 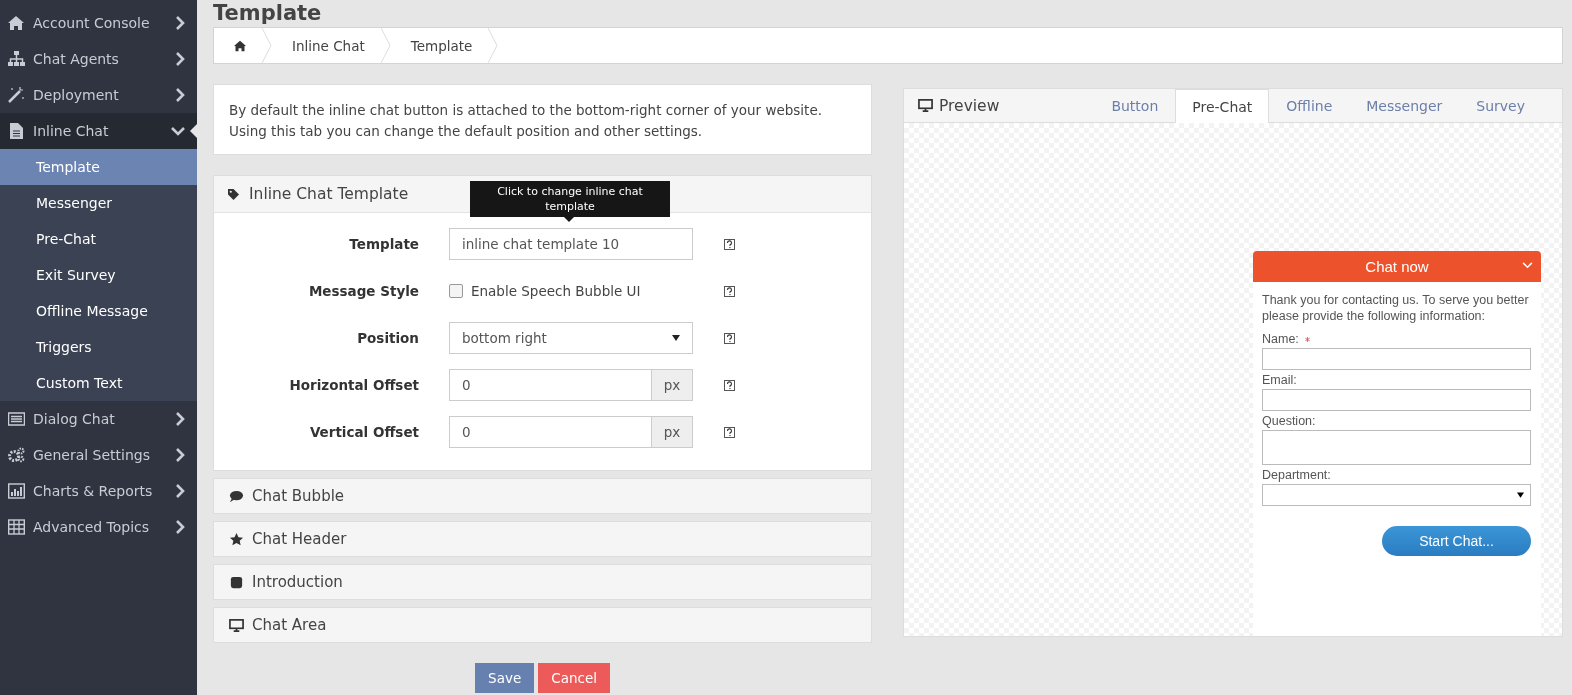 What do you see at coordinates (98, 347) in the screenshot?
I see `submenu-item: Triggers` at bounding box center [98, 347].